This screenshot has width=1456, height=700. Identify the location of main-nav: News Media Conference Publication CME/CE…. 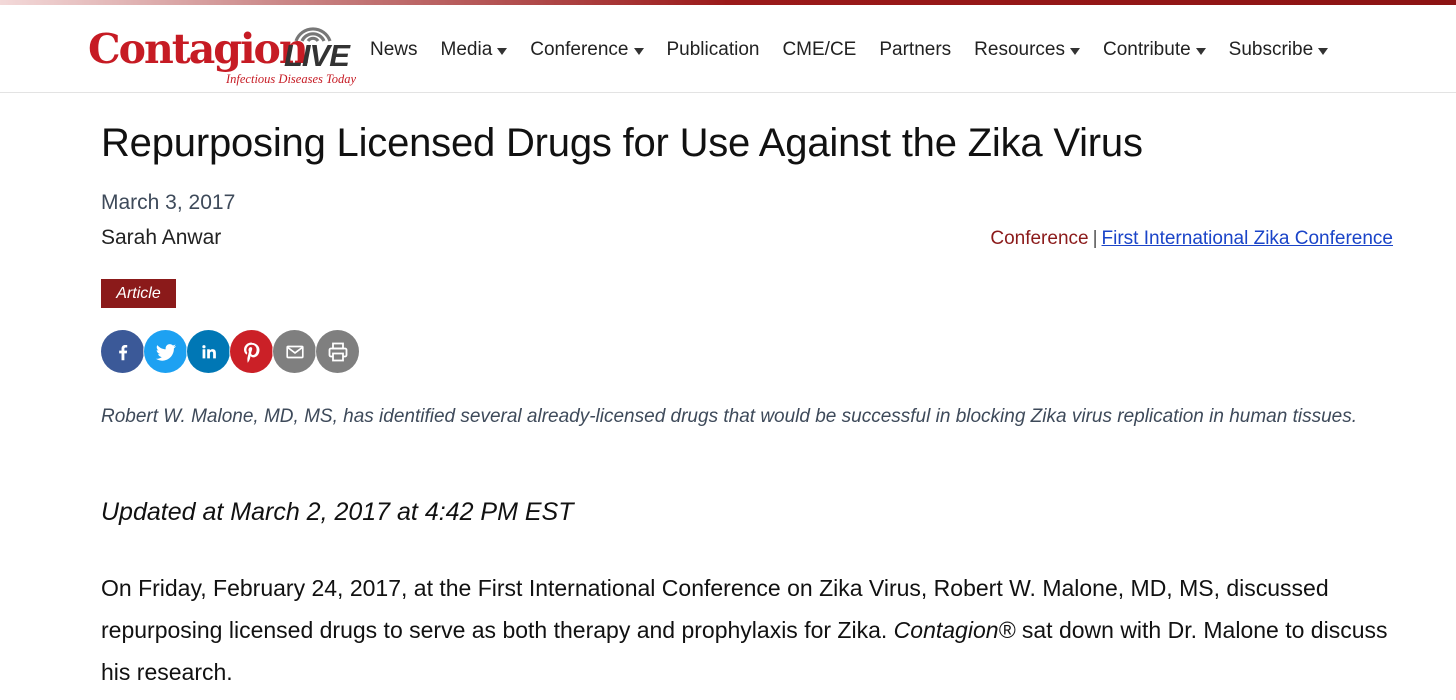
(849, 50).